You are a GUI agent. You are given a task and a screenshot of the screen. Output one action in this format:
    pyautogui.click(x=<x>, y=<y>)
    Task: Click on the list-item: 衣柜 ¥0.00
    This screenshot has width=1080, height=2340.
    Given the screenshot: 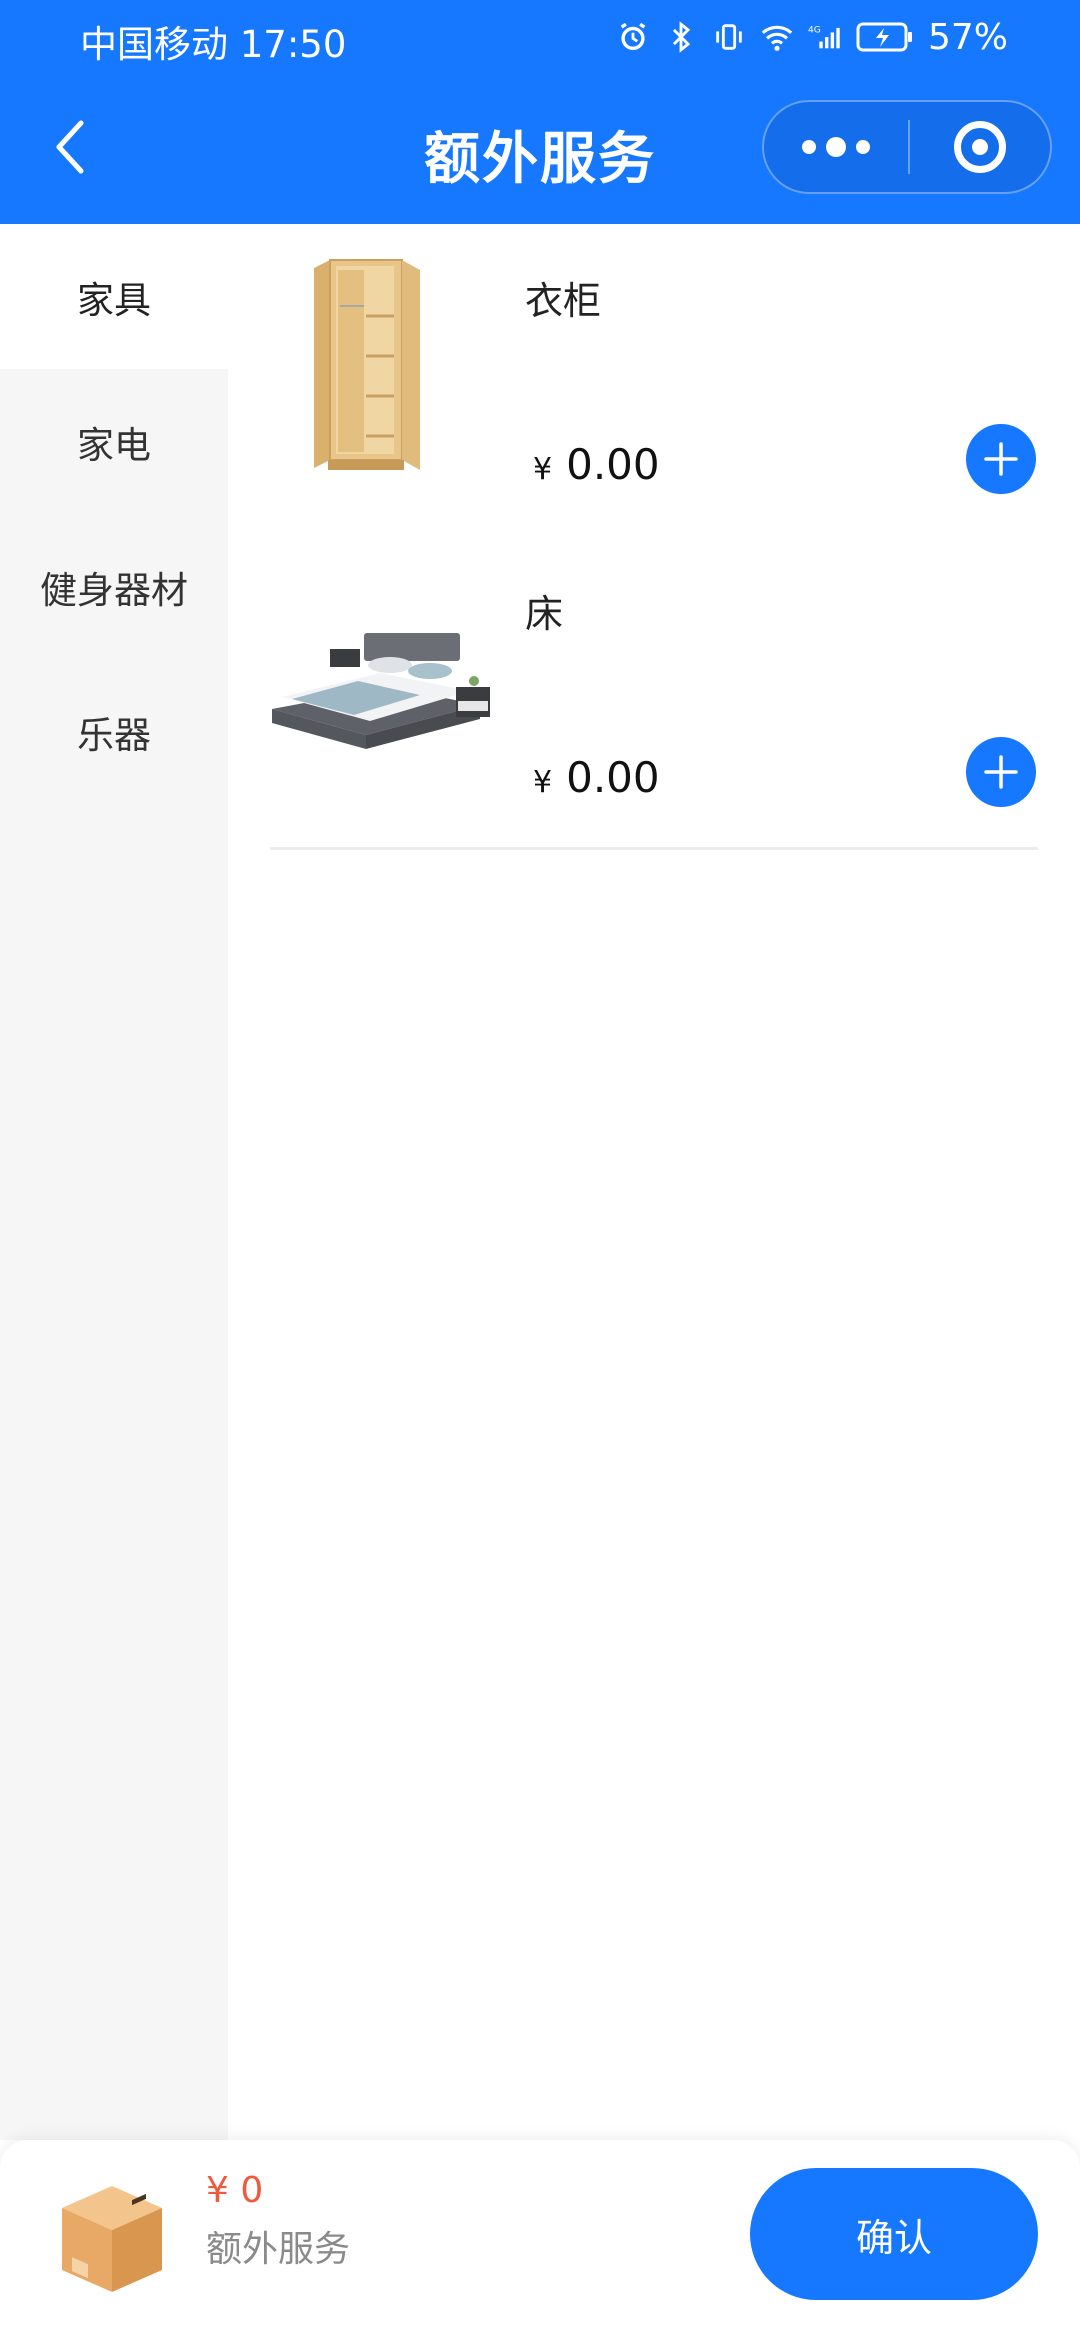 What is the action you would take?
    pyautogui.click(x=654, y=380)
    